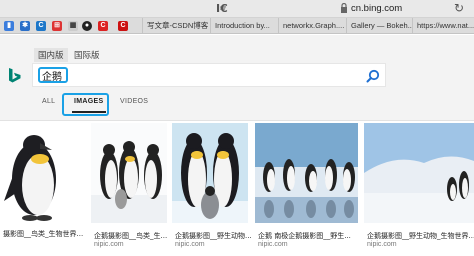 This screenshot has width=474, height=256. I want to click on tab-1: 写文章-CSDN博客, so click(176, 25).